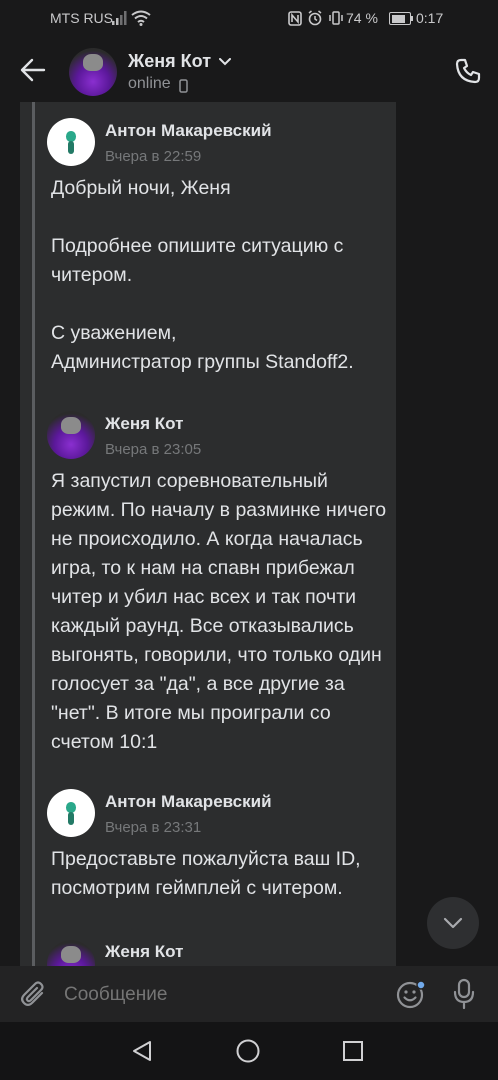 The image size is (498, 1080). I want to click on attach-icon, so click(34, 994).